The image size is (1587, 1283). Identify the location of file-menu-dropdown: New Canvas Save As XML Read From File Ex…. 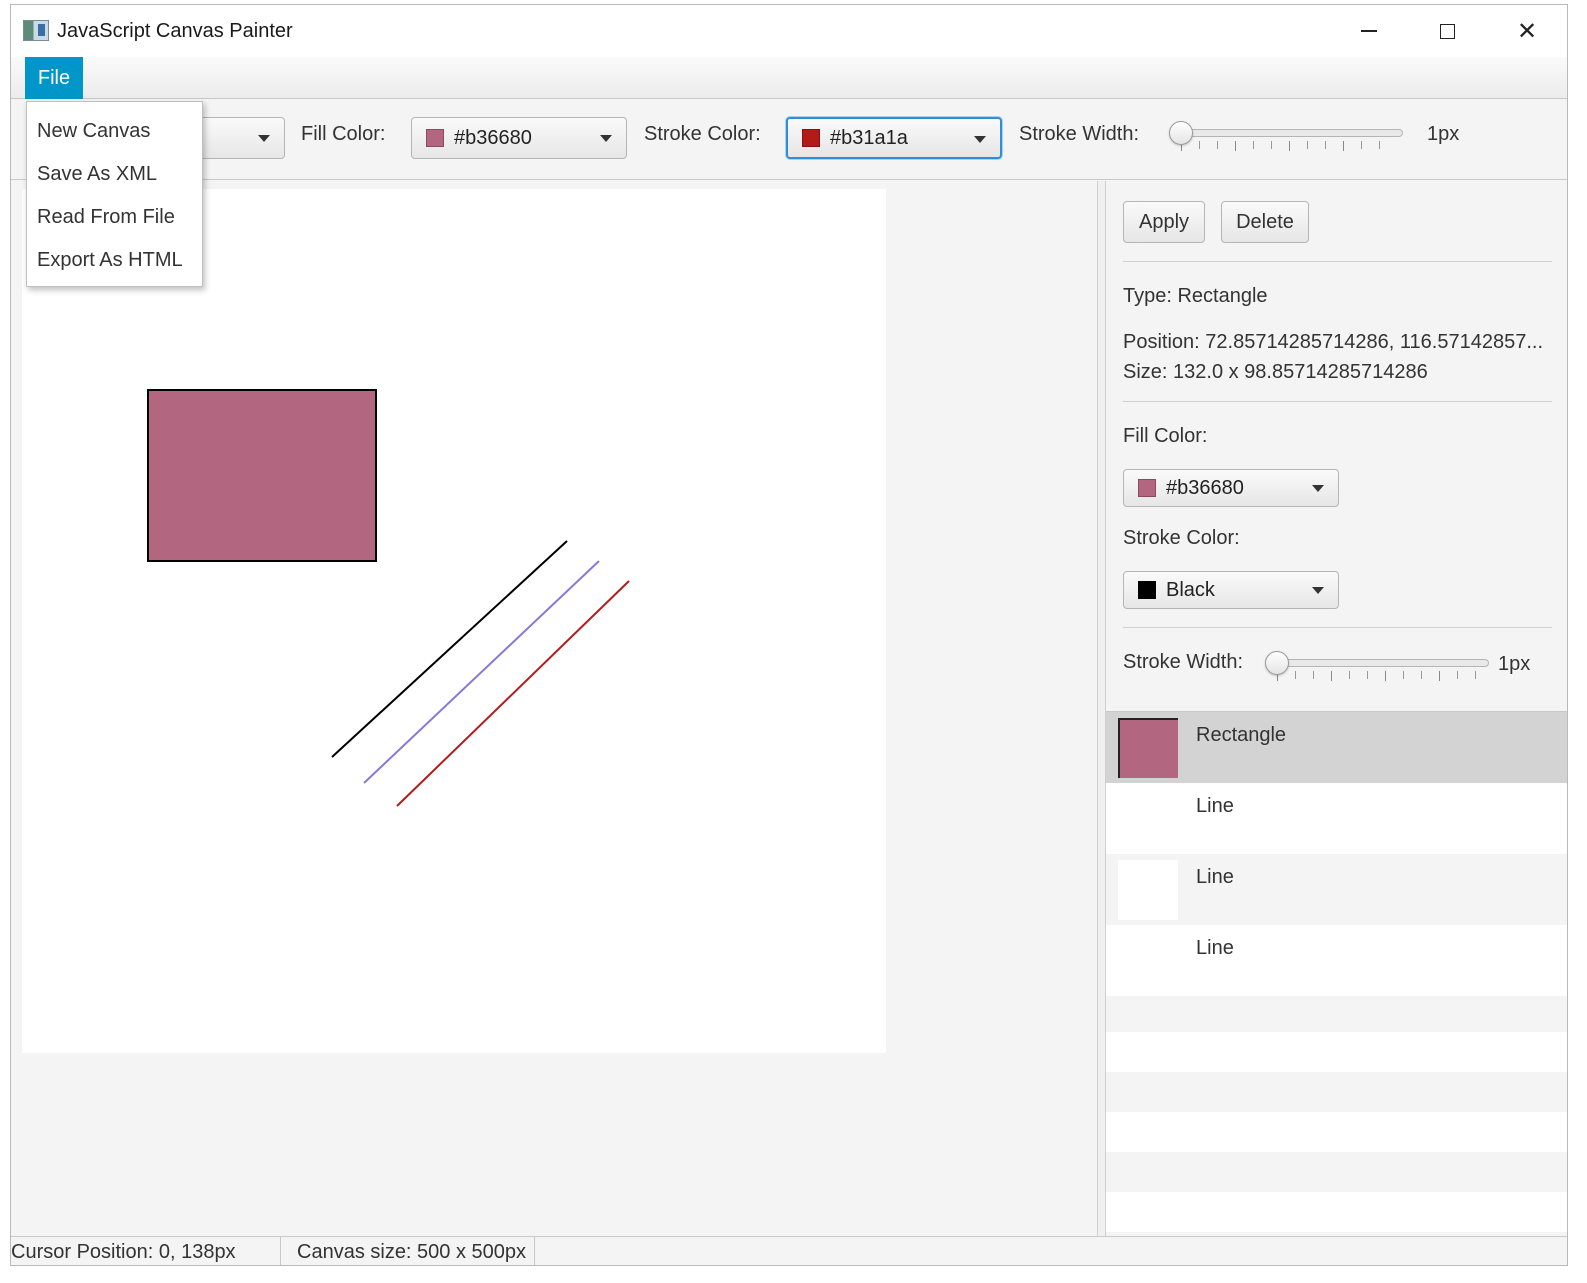
(114, 194).